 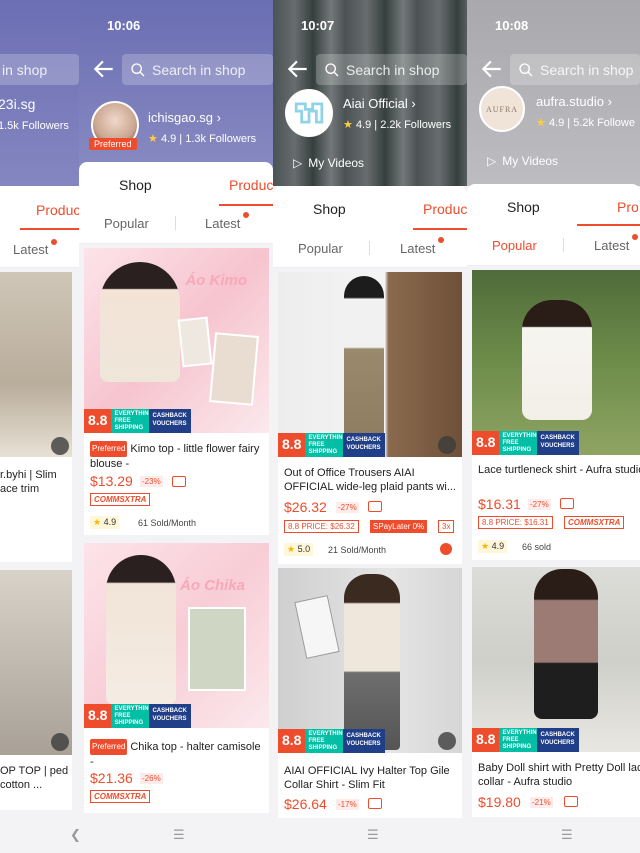 What do you see at coordinates (212, 585) in the screenshot?
I see `image-caption: Áo Chika` at bounding box center [212, 585].